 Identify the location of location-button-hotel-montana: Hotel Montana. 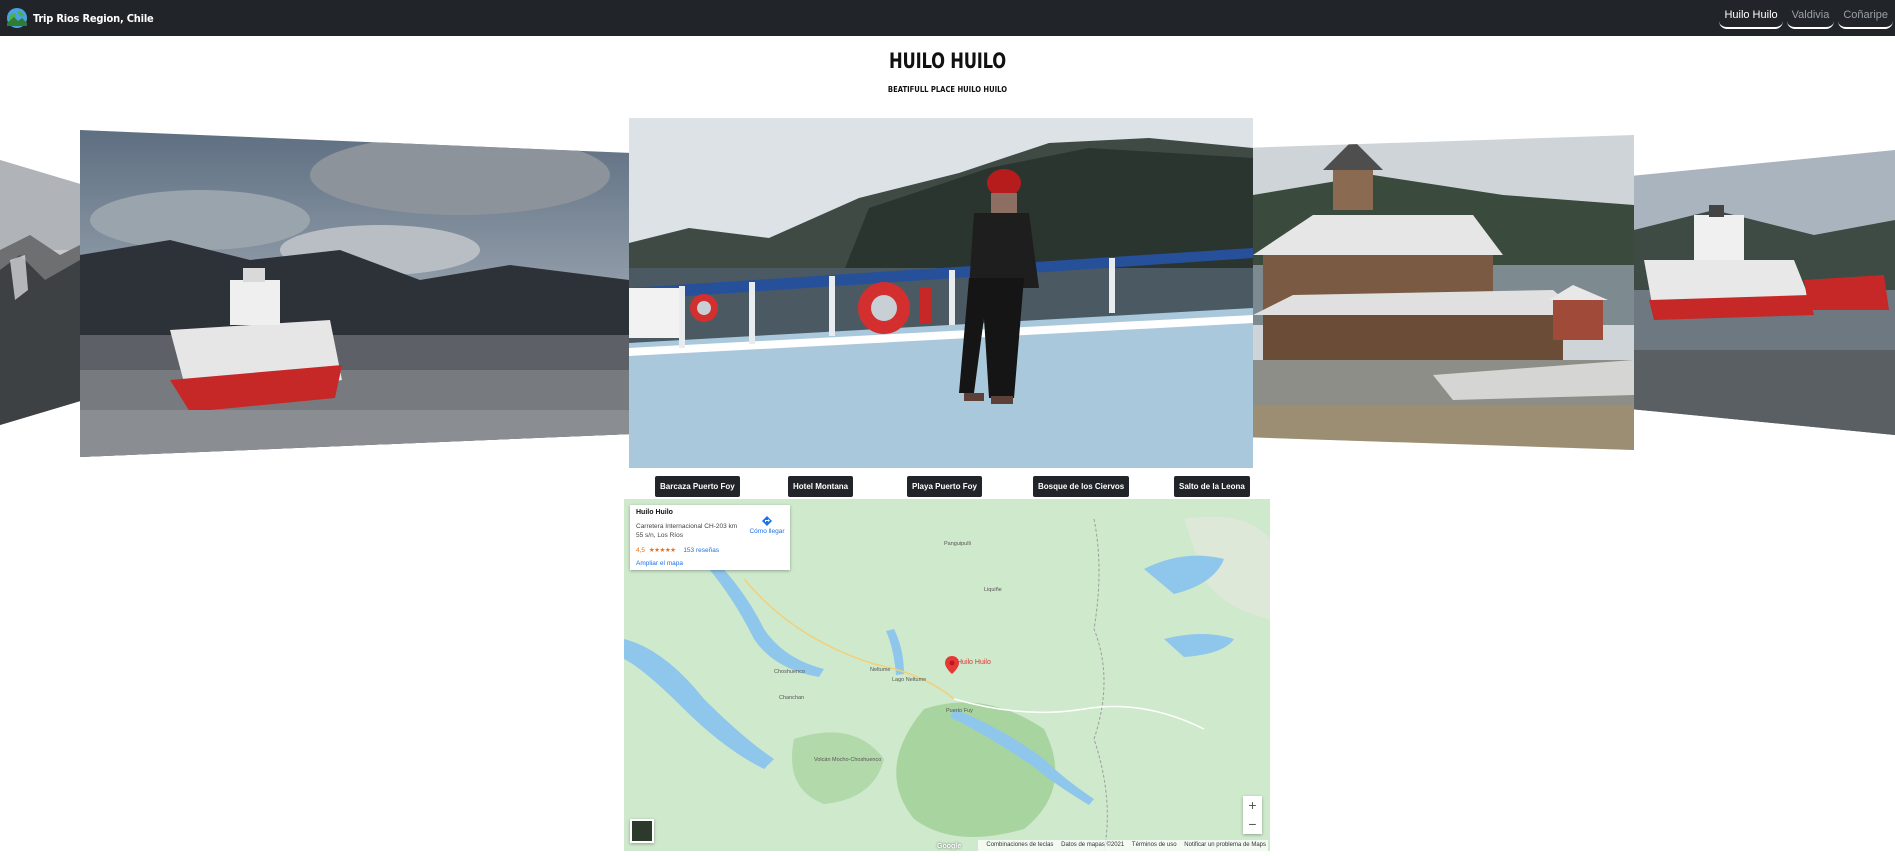
(821, 486).